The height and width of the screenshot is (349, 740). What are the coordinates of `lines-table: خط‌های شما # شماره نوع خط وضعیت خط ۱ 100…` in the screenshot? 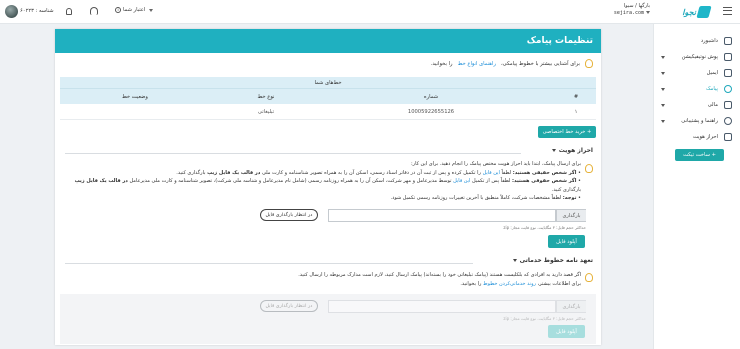 It's located at (328, 98).